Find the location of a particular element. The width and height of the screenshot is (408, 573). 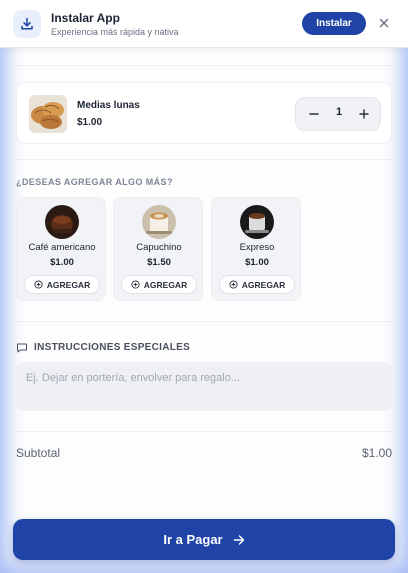

download-icon is located at coordinates (27, 24).